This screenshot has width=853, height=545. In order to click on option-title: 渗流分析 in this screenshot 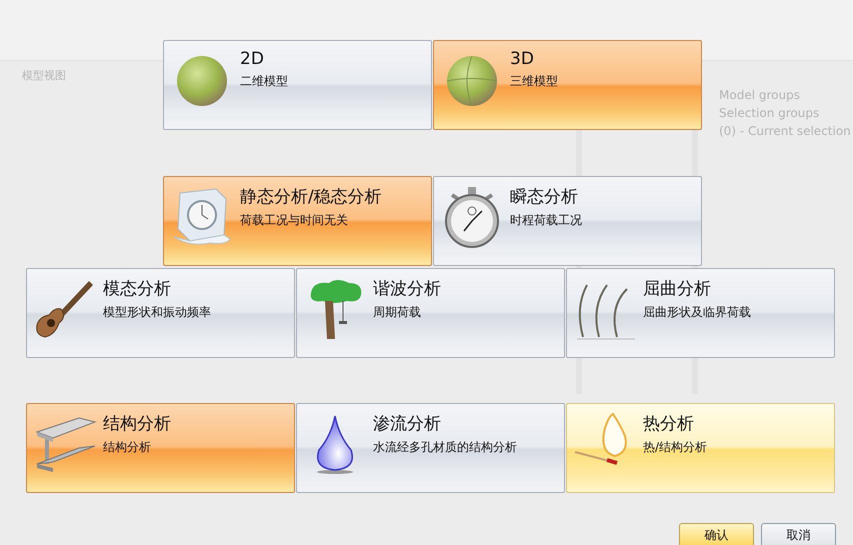, I will do `click(407, 424)`.